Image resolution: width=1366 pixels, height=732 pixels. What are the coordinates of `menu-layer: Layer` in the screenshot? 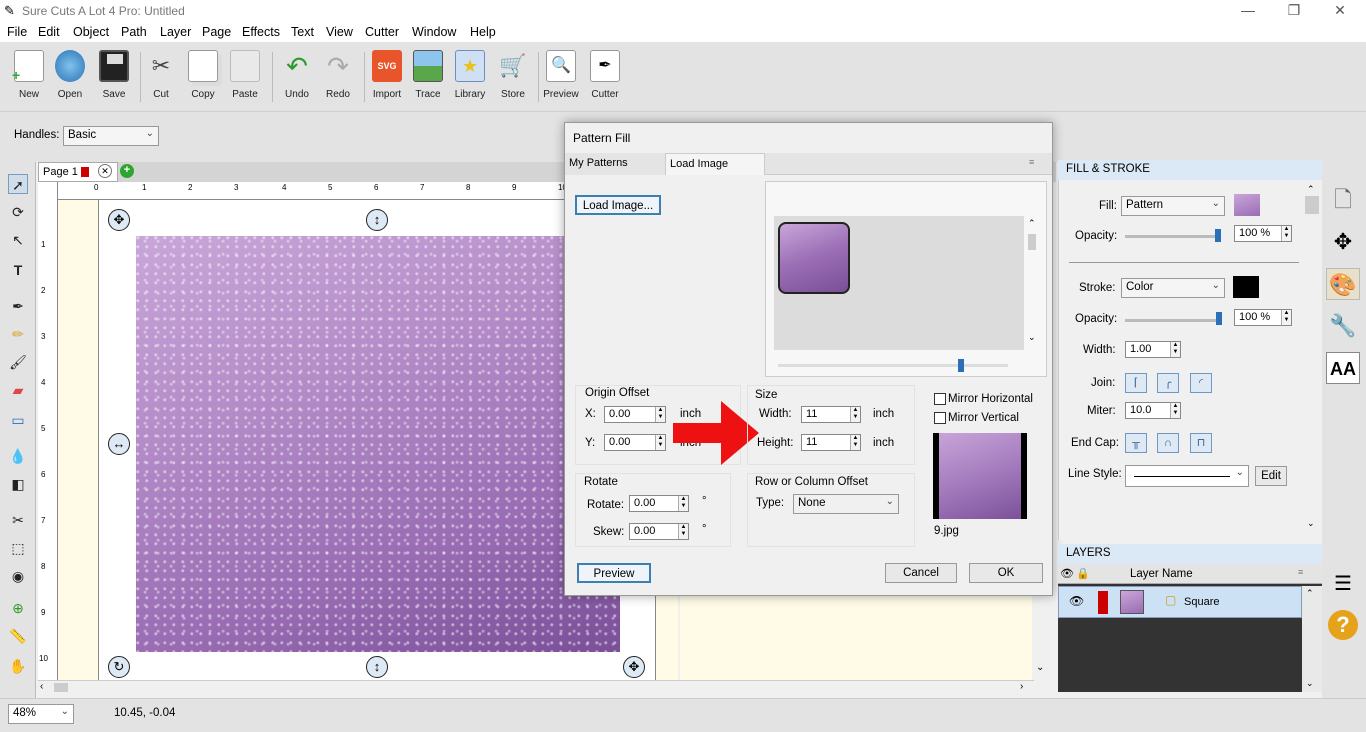 It's located at (175, 32).